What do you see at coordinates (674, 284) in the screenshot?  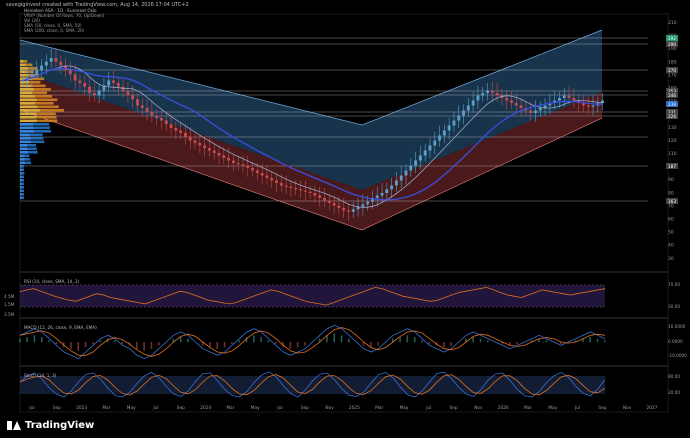 I see `rsi-axis-tick: 70.00` at bounding box center [674, 284].